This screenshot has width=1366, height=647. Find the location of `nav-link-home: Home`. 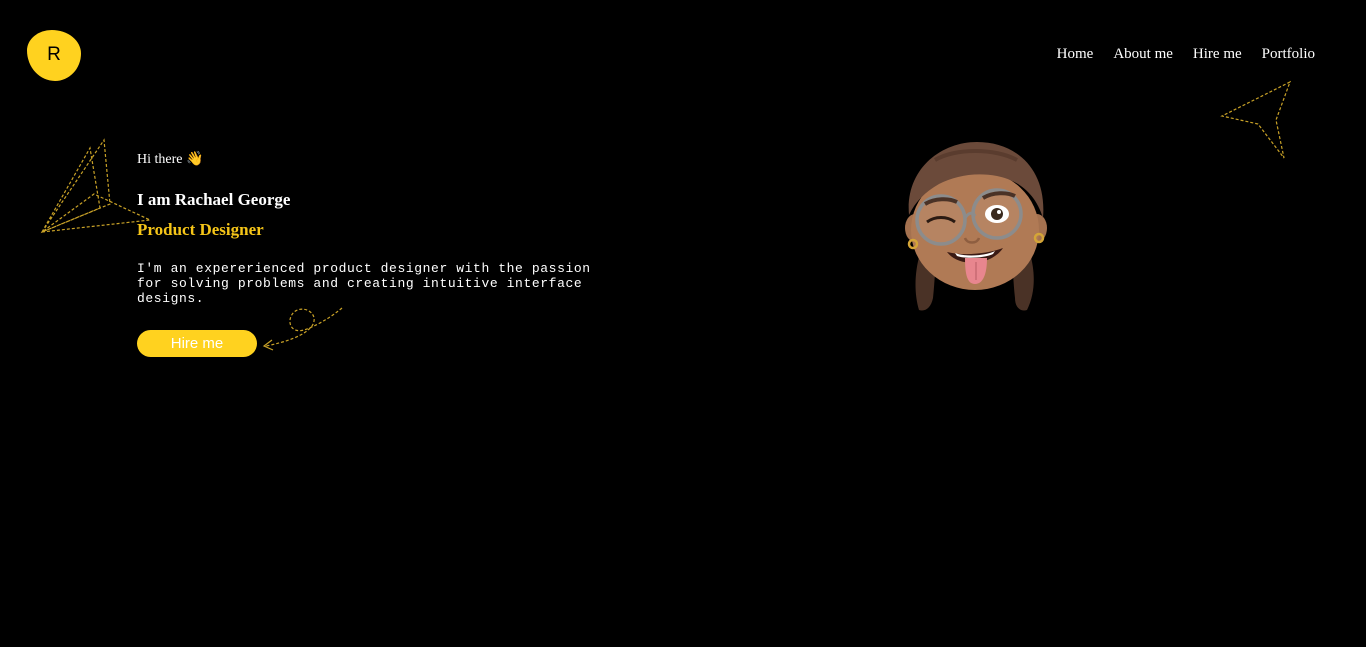

nav-link-home: Home is located at coordinates (1075, 54).